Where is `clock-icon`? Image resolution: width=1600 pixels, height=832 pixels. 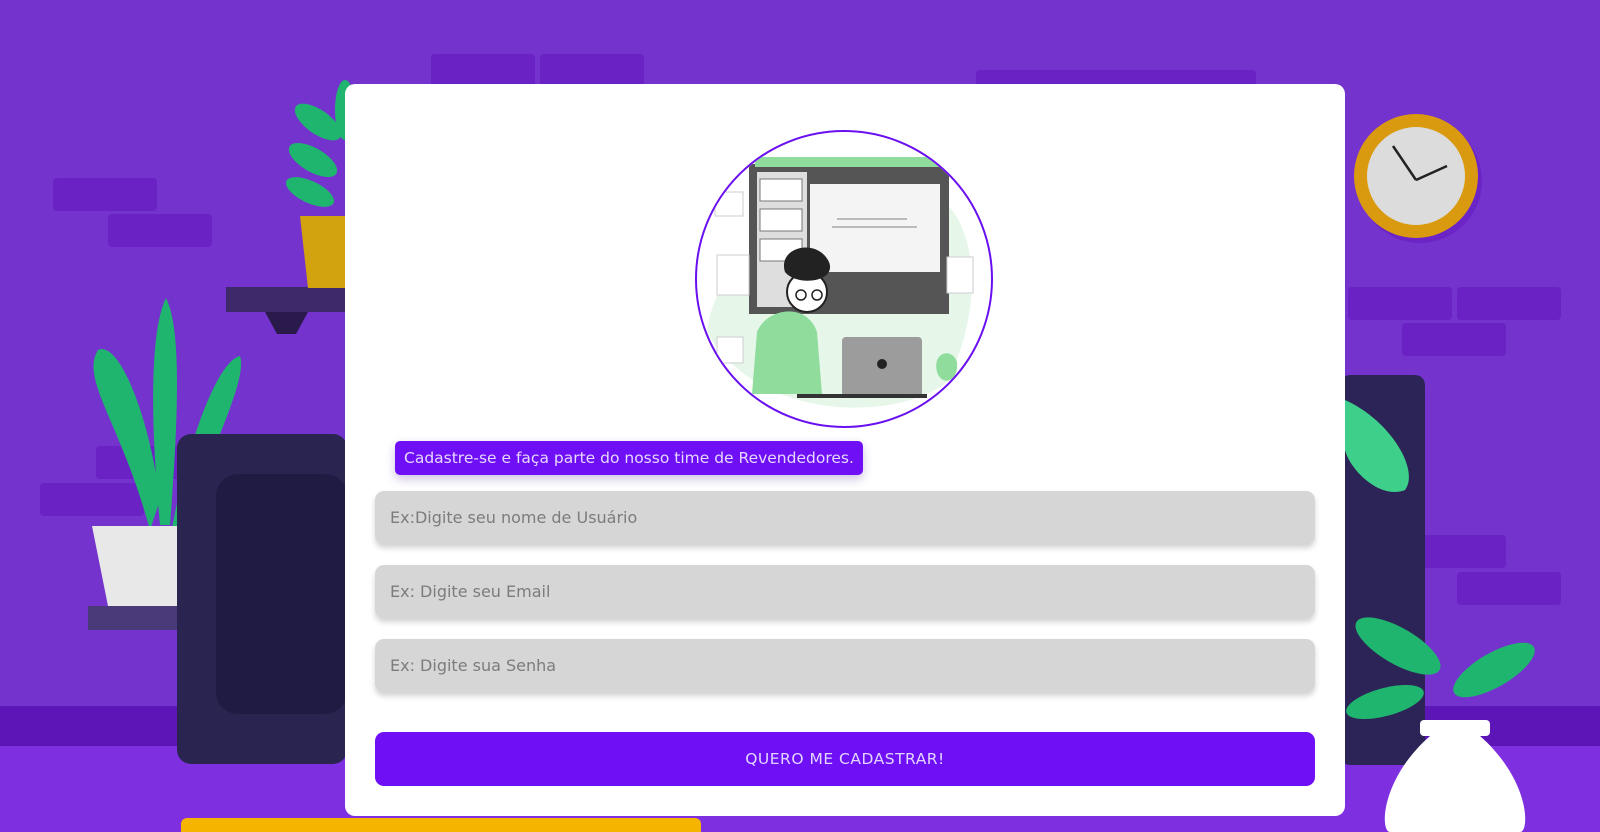 clock-icon is located at coordinates (1418, 178).